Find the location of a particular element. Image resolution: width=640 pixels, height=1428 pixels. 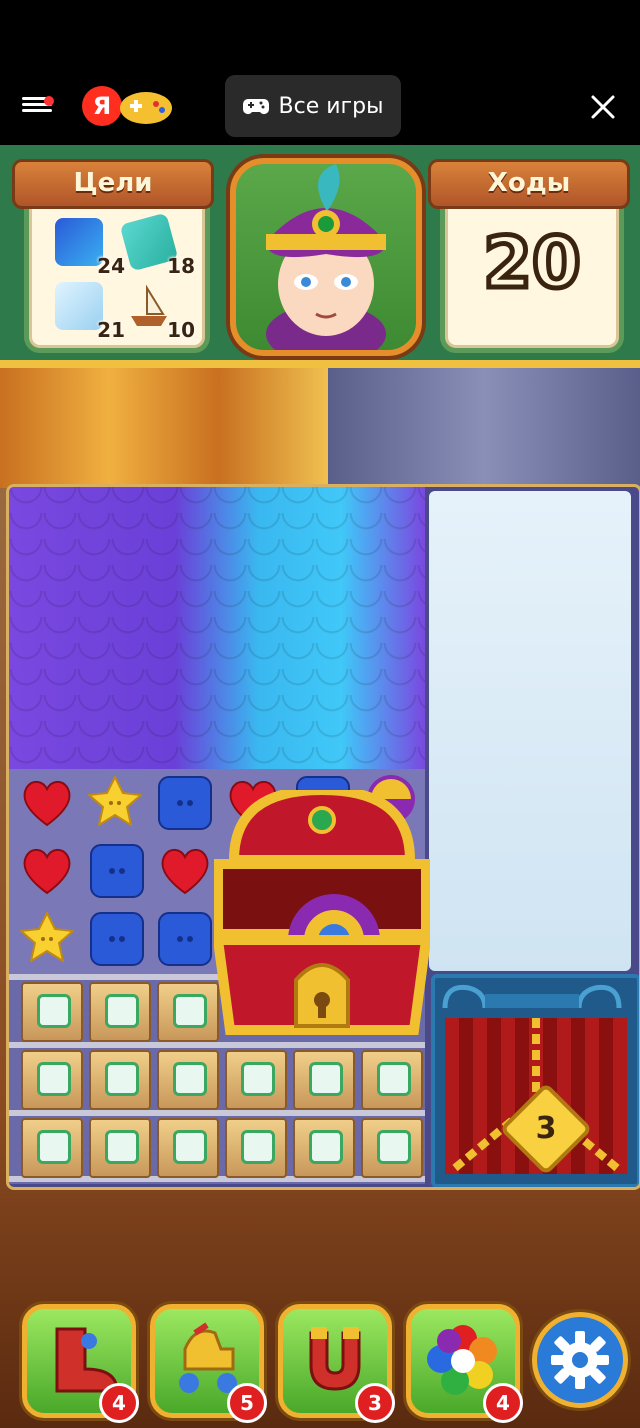

booster-boot: 4 is located at coordinates (80, 1363).